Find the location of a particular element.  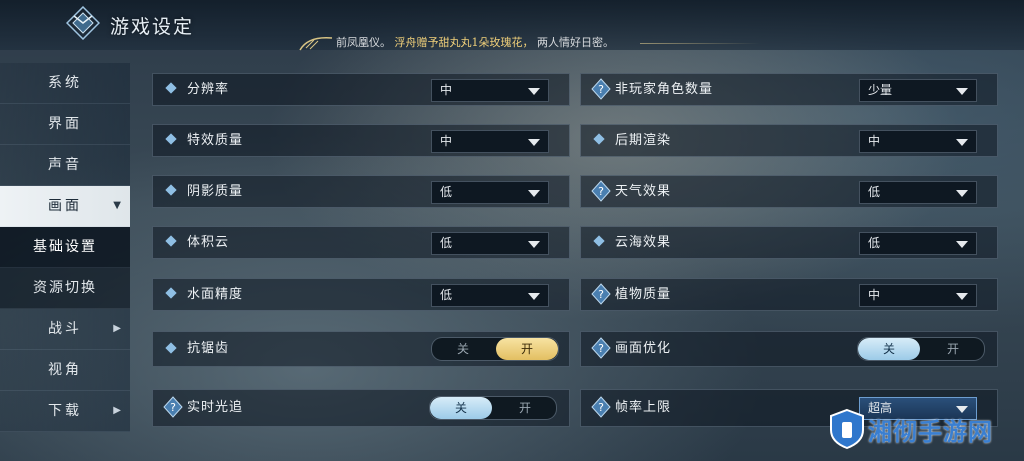

setting-label: 天气效果 is located at coordinates (643, 191).